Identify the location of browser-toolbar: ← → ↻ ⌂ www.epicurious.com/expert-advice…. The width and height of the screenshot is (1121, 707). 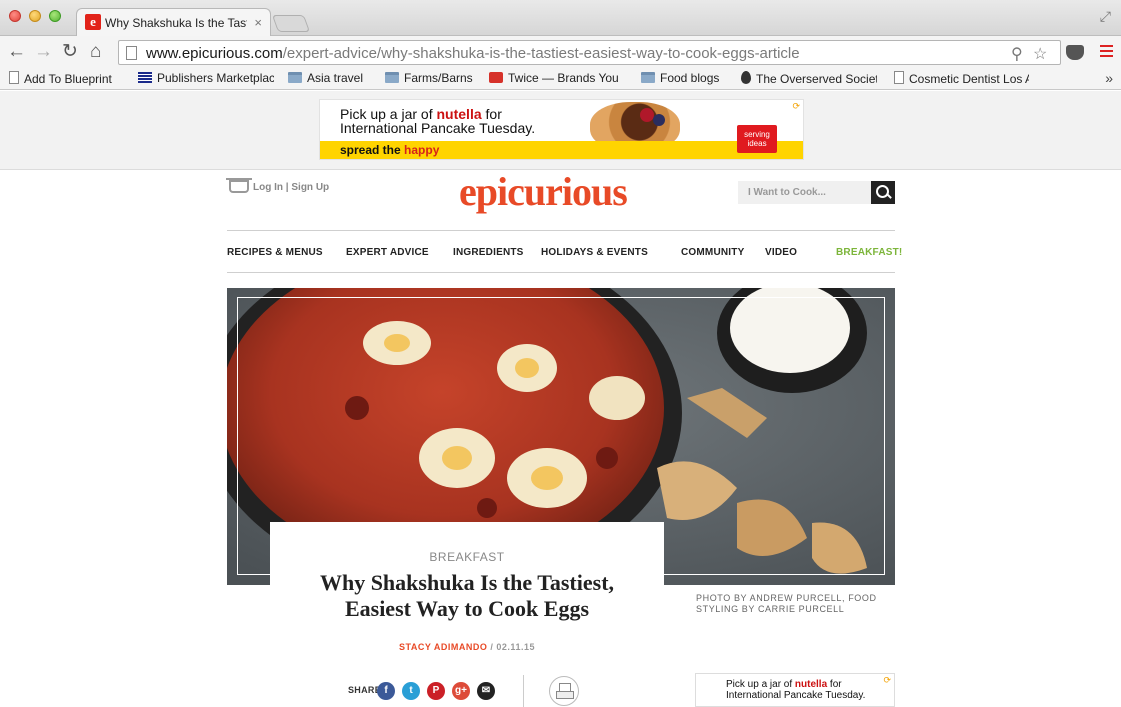
(560, 52).